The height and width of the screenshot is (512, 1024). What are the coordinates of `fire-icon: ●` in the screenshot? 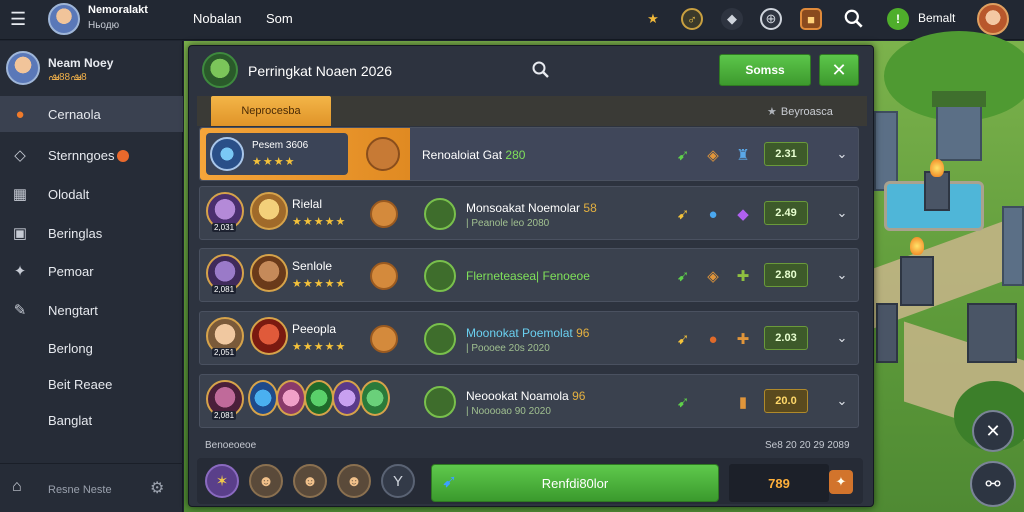 It's located at (20, 114).